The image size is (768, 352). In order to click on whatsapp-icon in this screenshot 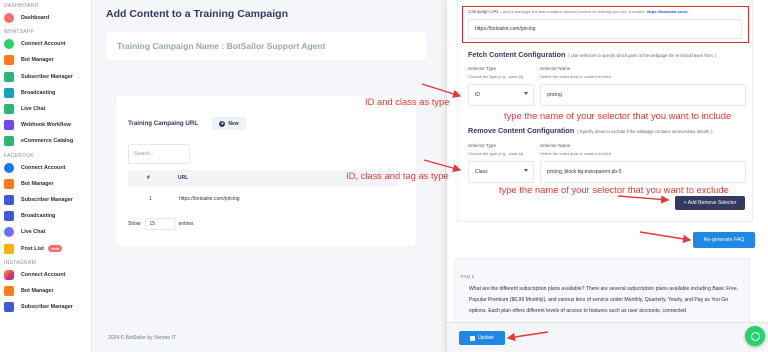, I will do `click(755, 336)`.